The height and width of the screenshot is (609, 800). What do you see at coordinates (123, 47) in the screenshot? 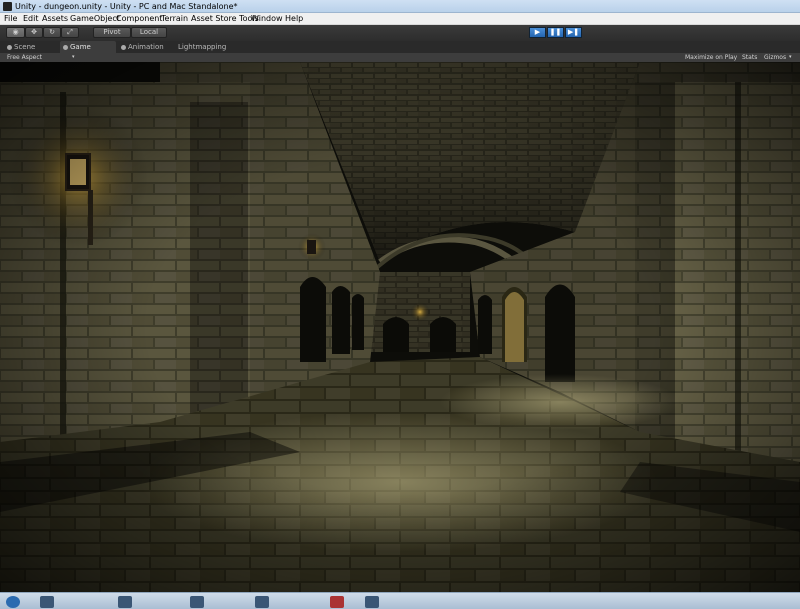
I see `animation-icon` at bounding box center [123, 47].